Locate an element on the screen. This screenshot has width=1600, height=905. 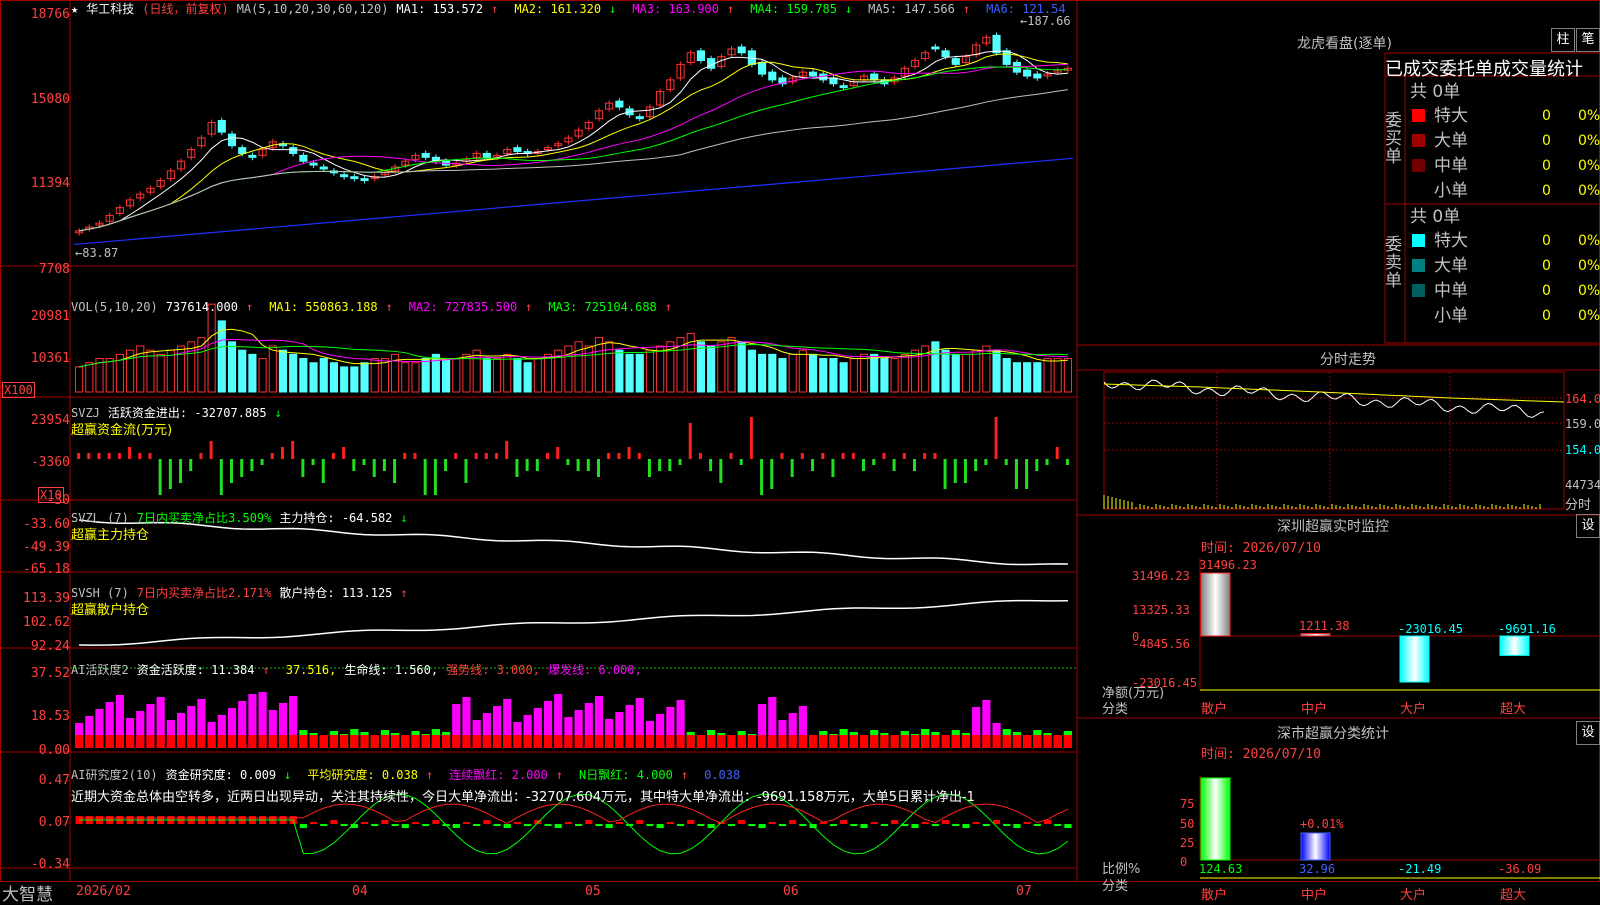
row-count-sell-2: 0 is located at coordinates (1546, 291).